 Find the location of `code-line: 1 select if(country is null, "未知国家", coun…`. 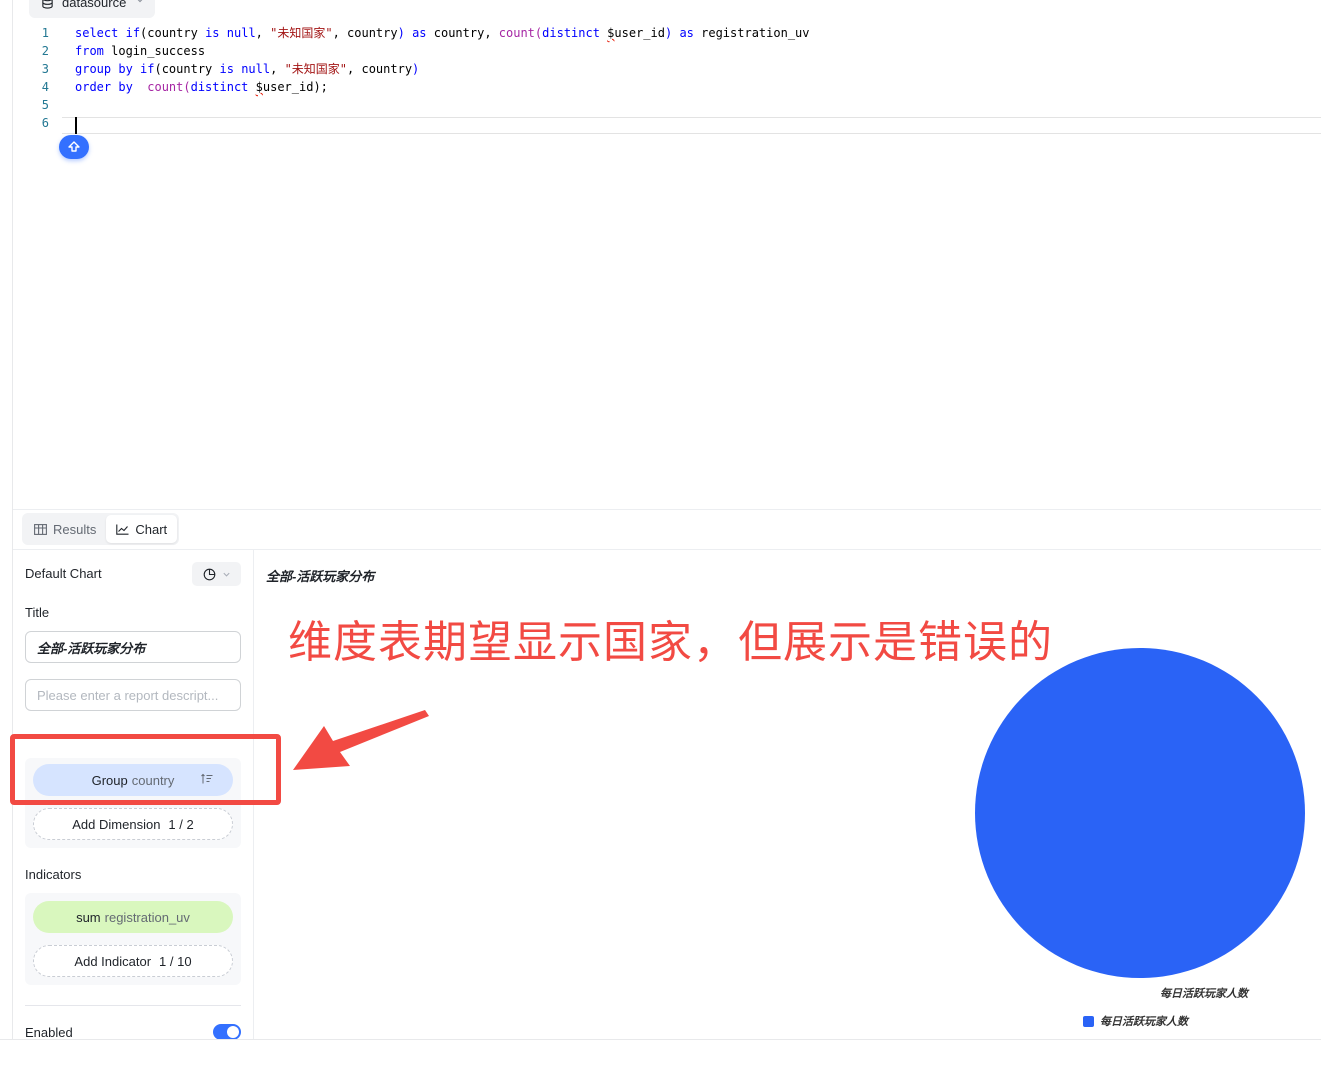

code-line: 1 select if(country is null, "未知国家", coun… is located at coordinates (667, 33).